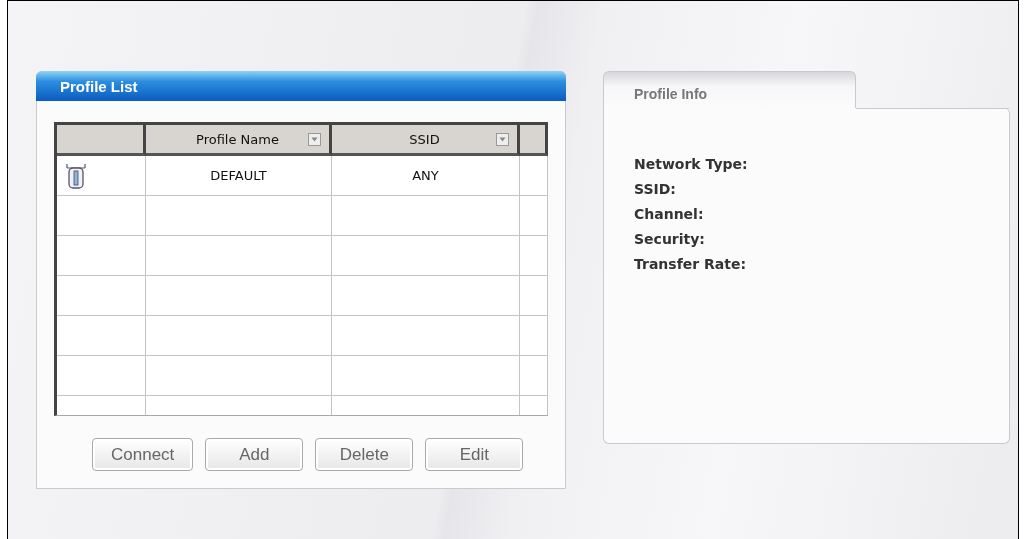 The height and width of the screenshot is (539, 1024). Describe the element at coordinates (99, 86) in the screenshot. I see `panel-title: Profile List` at that location.